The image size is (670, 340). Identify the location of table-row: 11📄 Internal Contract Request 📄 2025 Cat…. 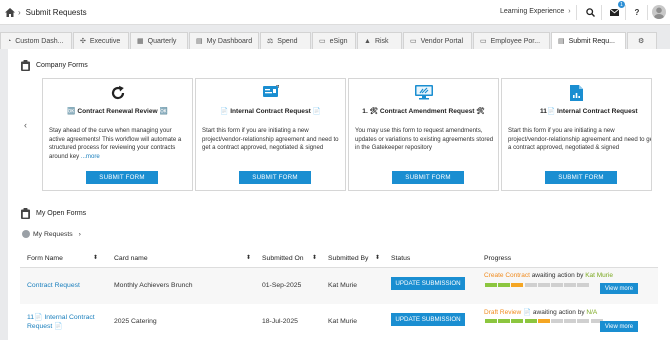
(339, 322).